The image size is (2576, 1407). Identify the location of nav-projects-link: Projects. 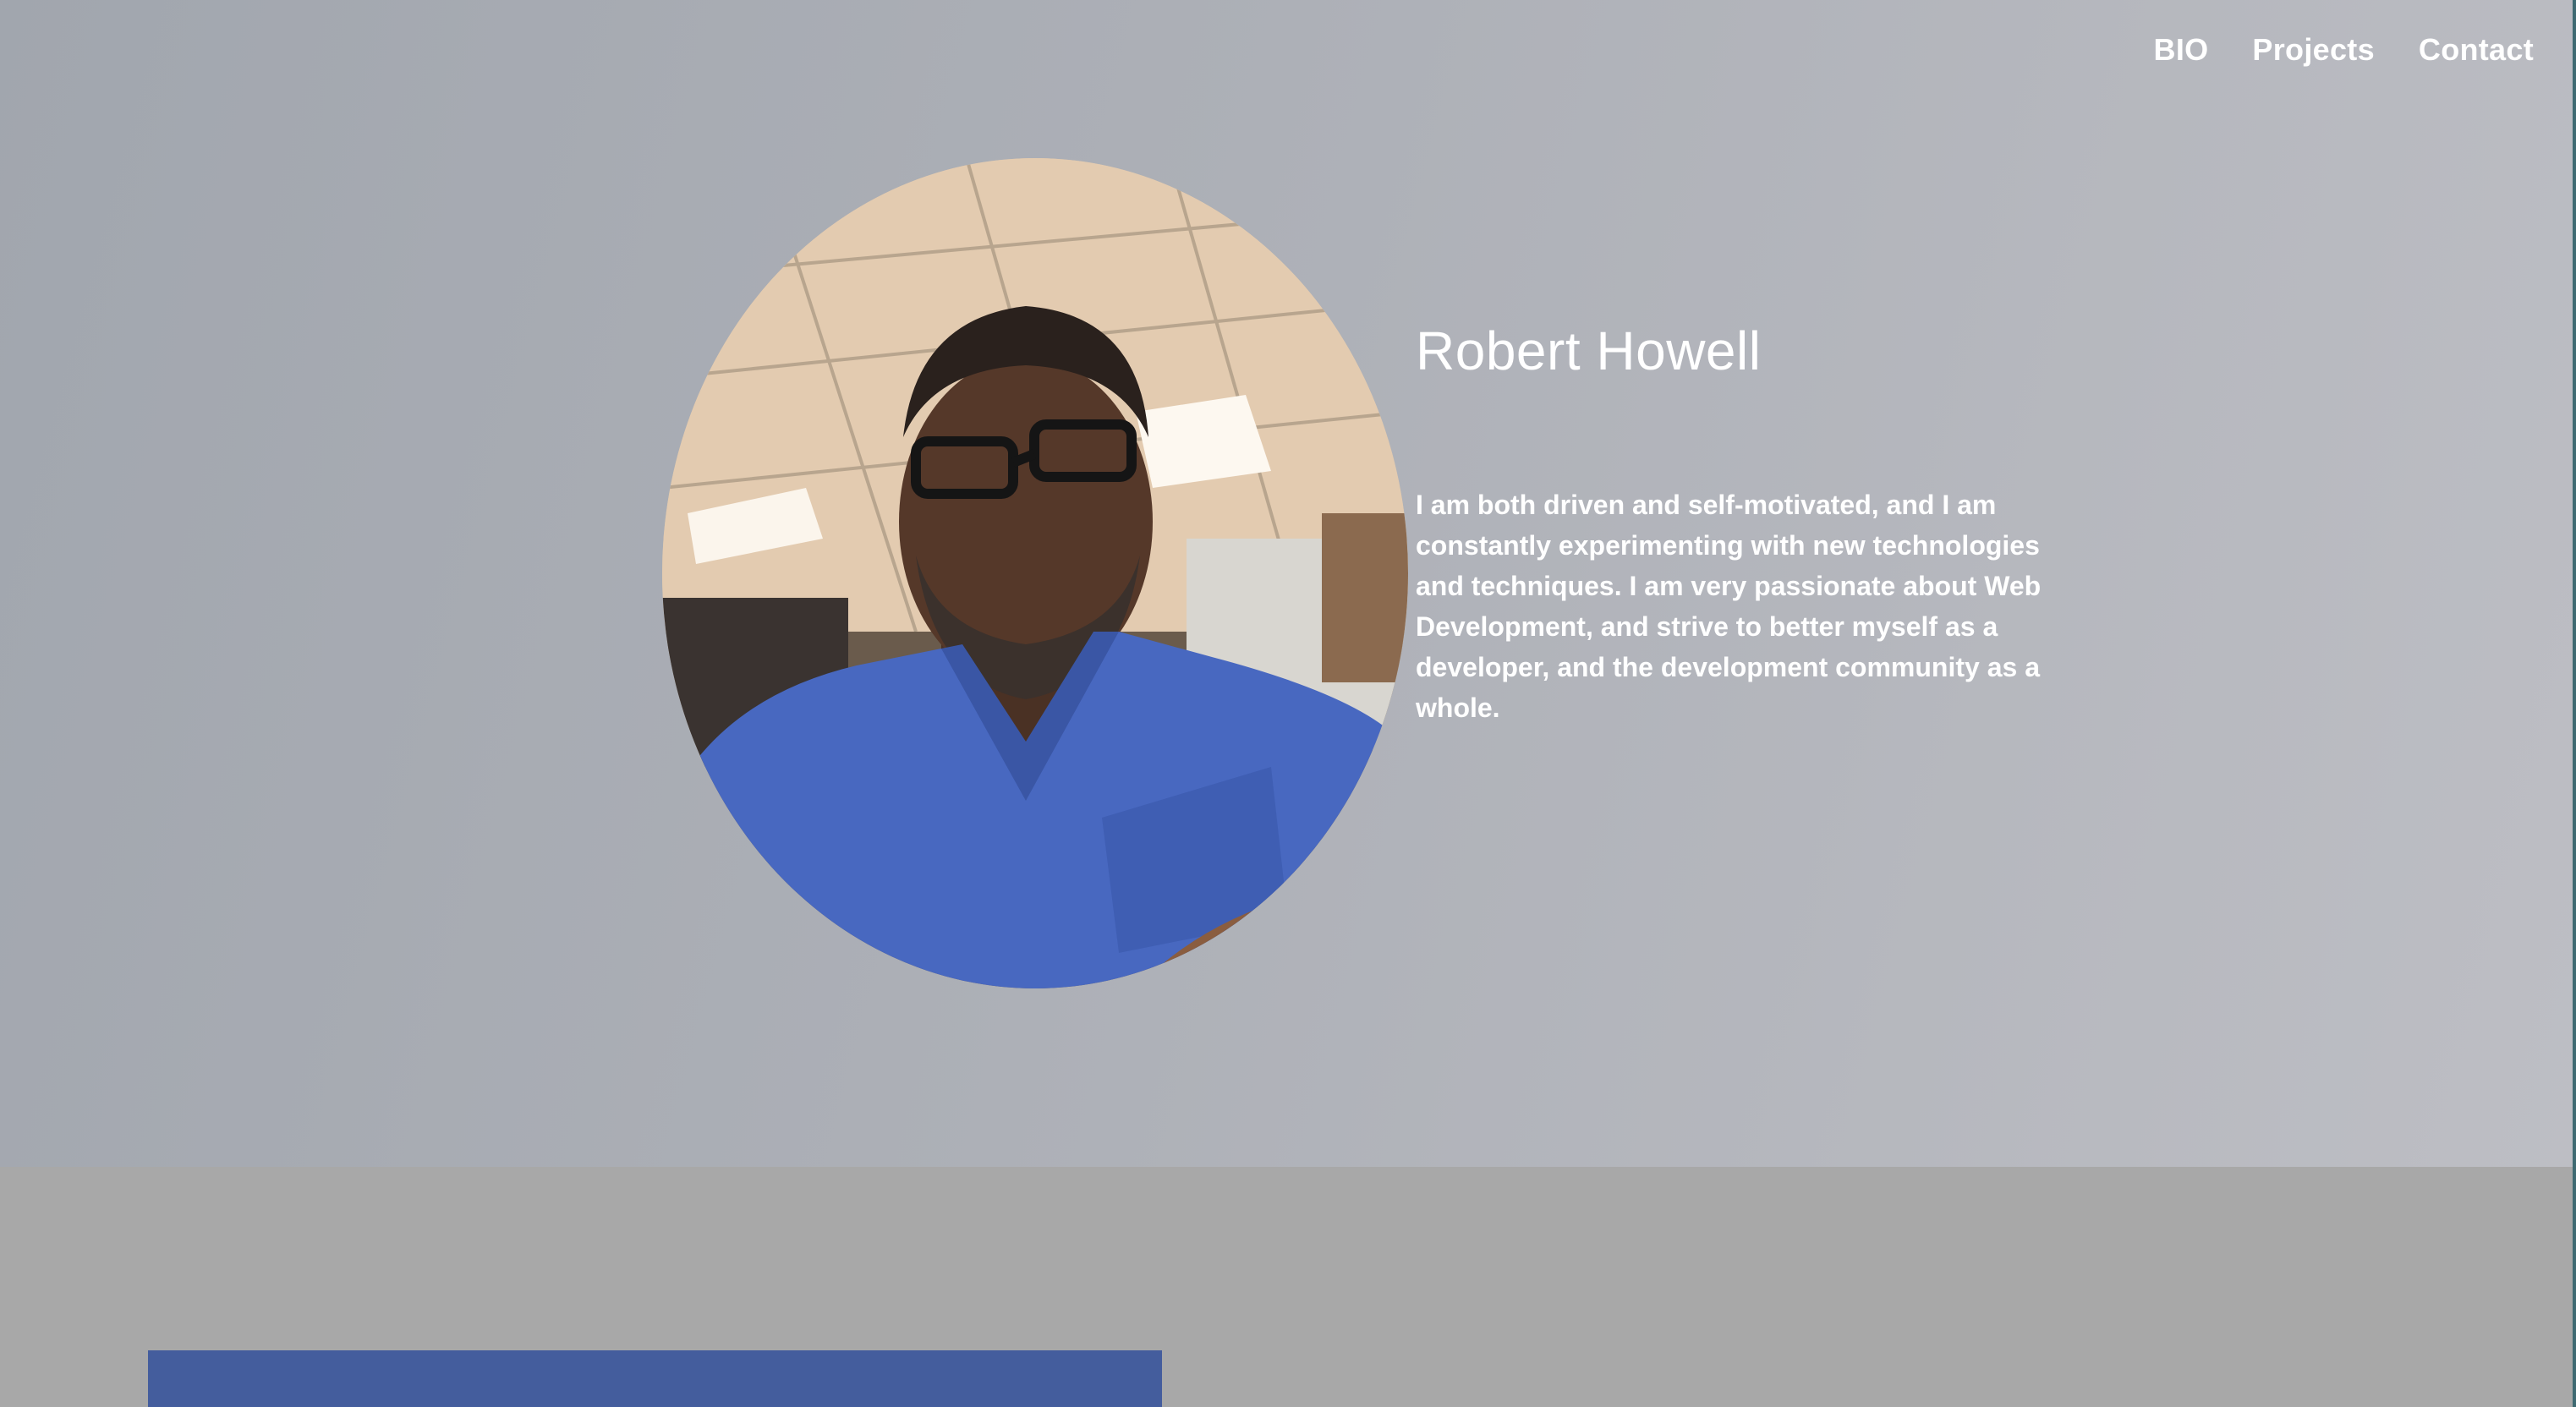
(2313, 50).